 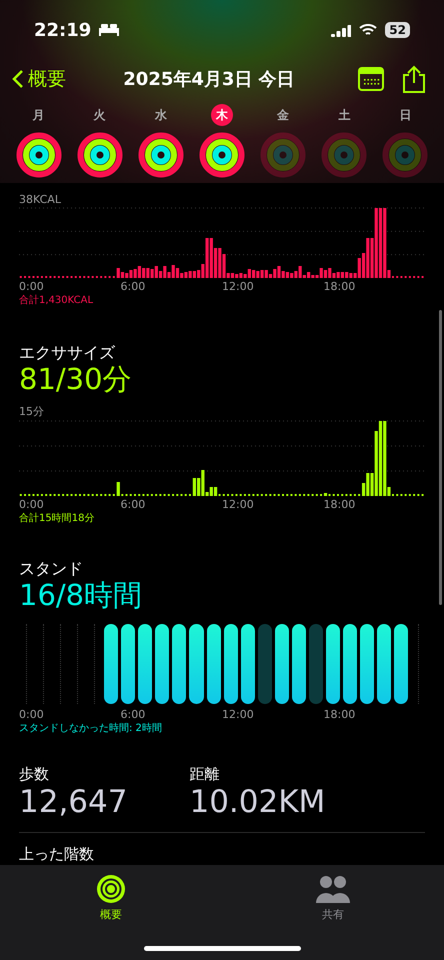 I want to click on wifi-icon, so click(x=368, y=30).